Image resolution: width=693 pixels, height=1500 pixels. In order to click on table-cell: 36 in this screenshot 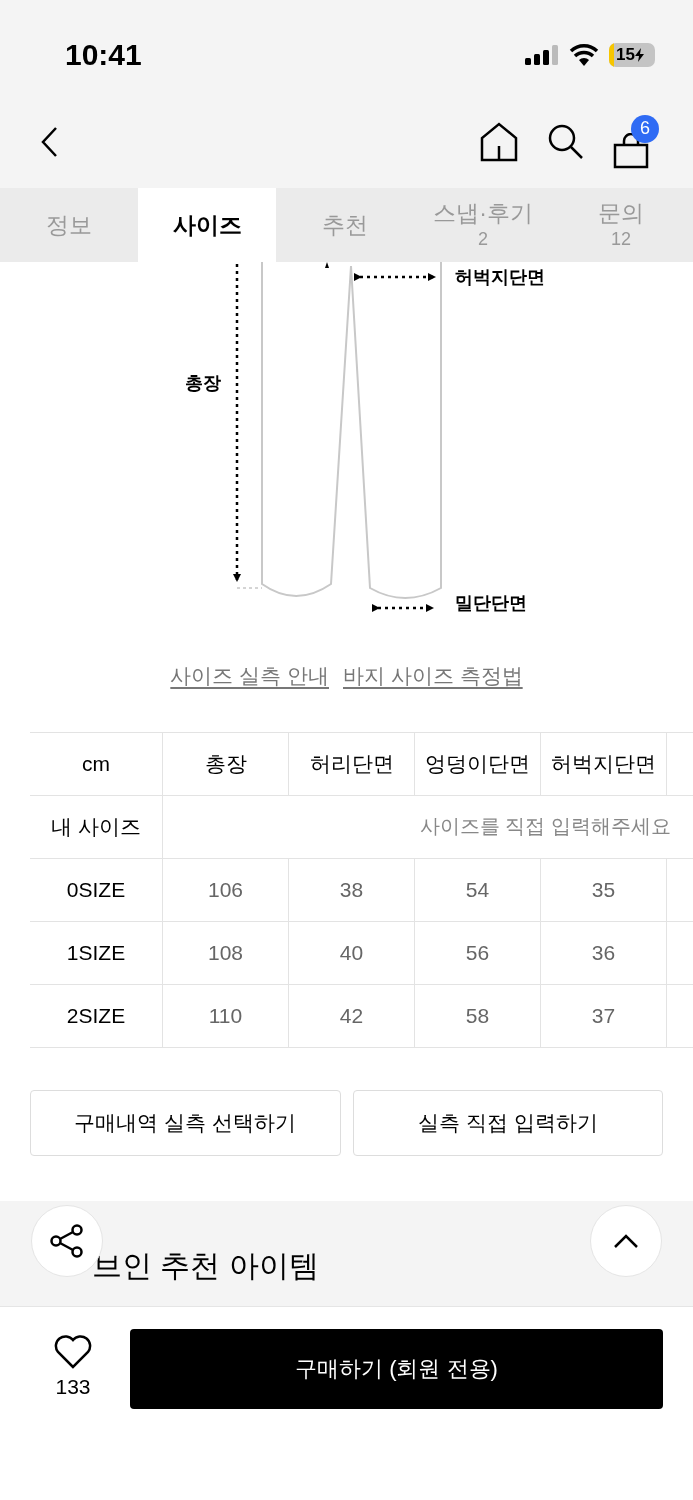, I will do `click(604, 953)`.